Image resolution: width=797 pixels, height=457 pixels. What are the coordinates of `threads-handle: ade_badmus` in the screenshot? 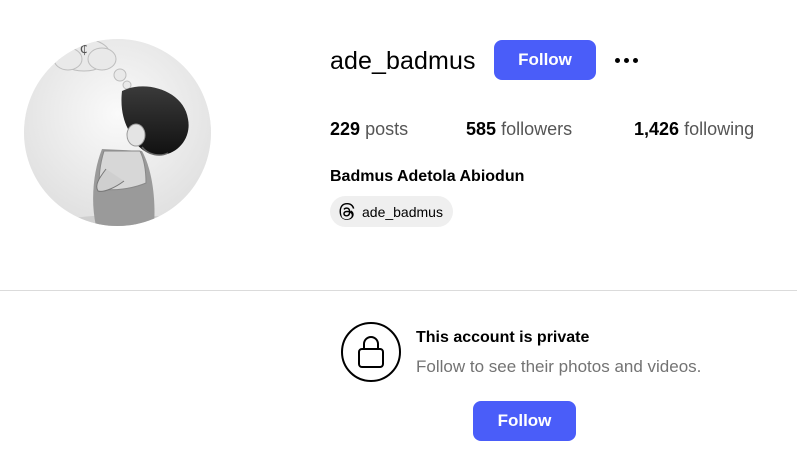 It's located at (402, 211).